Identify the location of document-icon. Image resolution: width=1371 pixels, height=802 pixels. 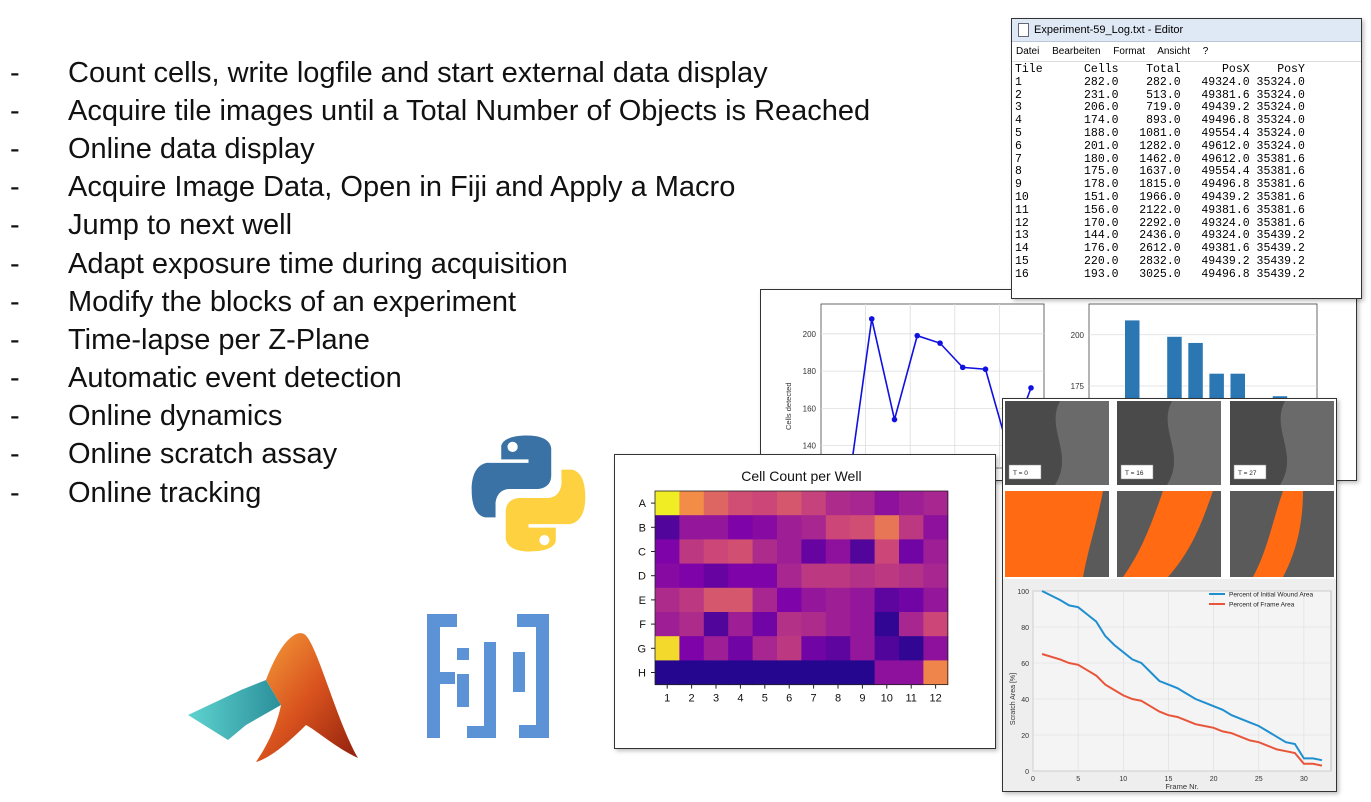
(1023, 30).